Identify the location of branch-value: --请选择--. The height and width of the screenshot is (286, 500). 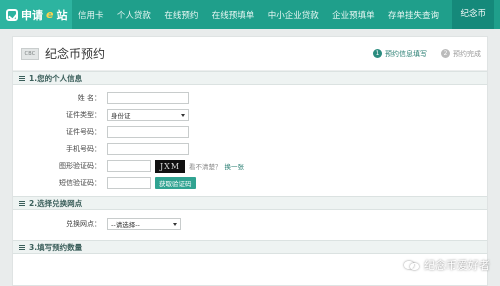
(125, 225).